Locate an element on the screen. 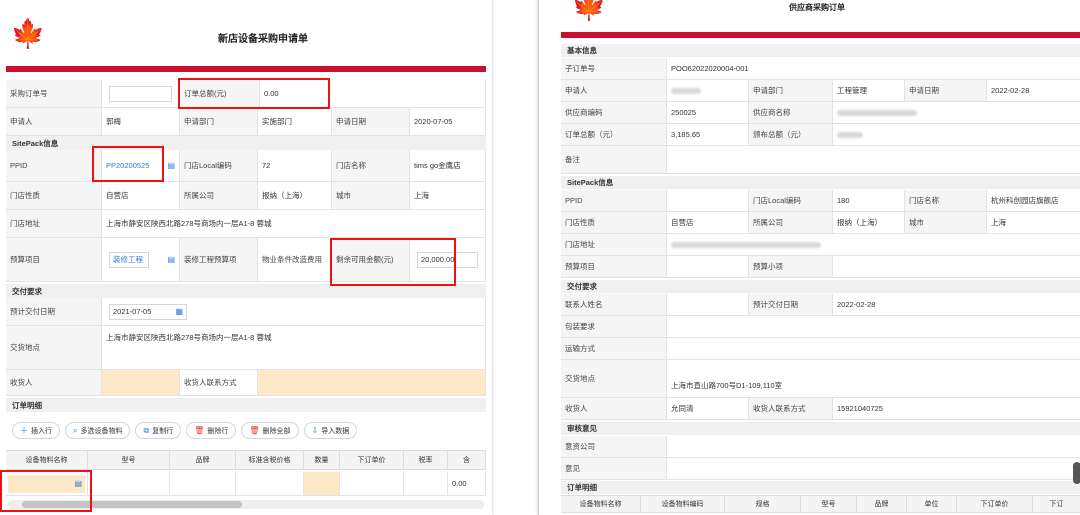 The image size is (1080, 515). contact-value is located at coordinates (708, 304).